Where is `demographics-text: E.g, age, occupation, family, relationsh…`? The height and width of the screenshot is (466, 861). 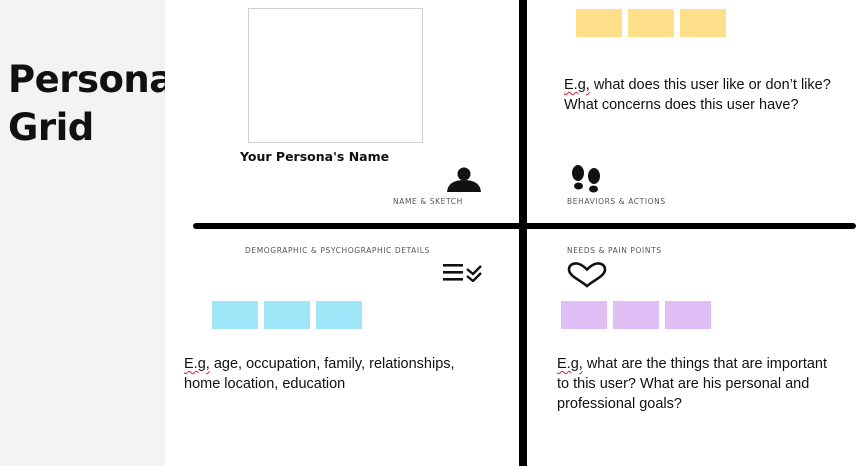 demographics-text: E.g, age, occupation, family, relationsh… is located at coordinates (319, 374).